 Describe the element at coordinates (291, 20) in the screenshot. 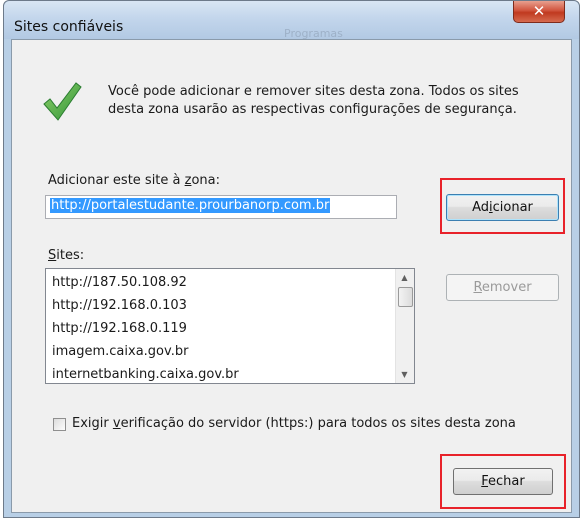

I see `title-bar: Sites confiáveis Programas ✕` at that location.